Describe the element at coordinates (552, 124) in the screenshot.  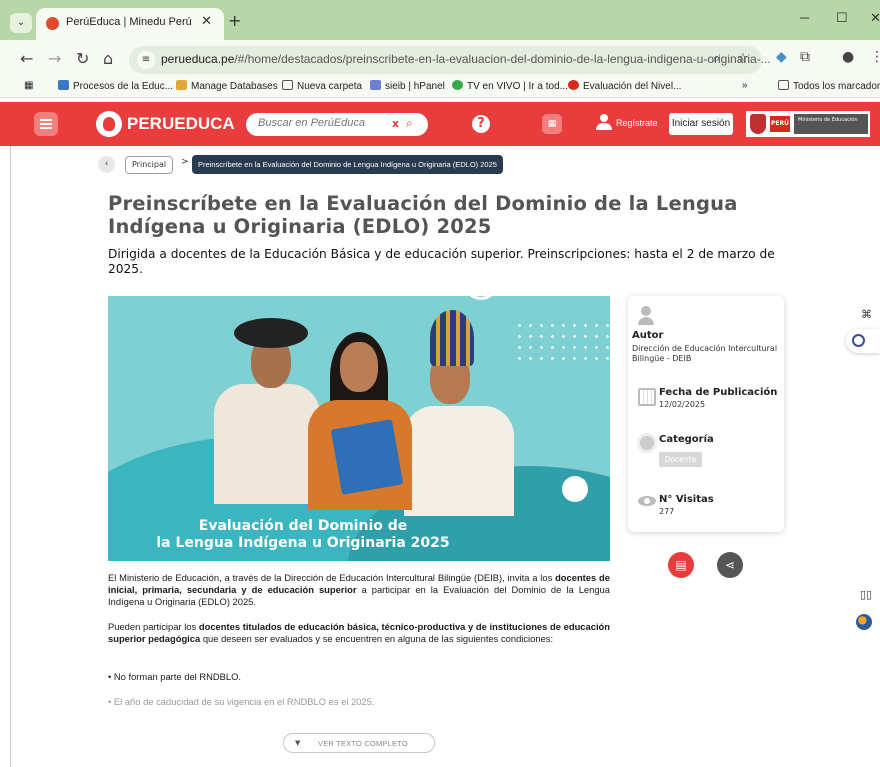
I see `apps-menu-icon: ▦` at that location.